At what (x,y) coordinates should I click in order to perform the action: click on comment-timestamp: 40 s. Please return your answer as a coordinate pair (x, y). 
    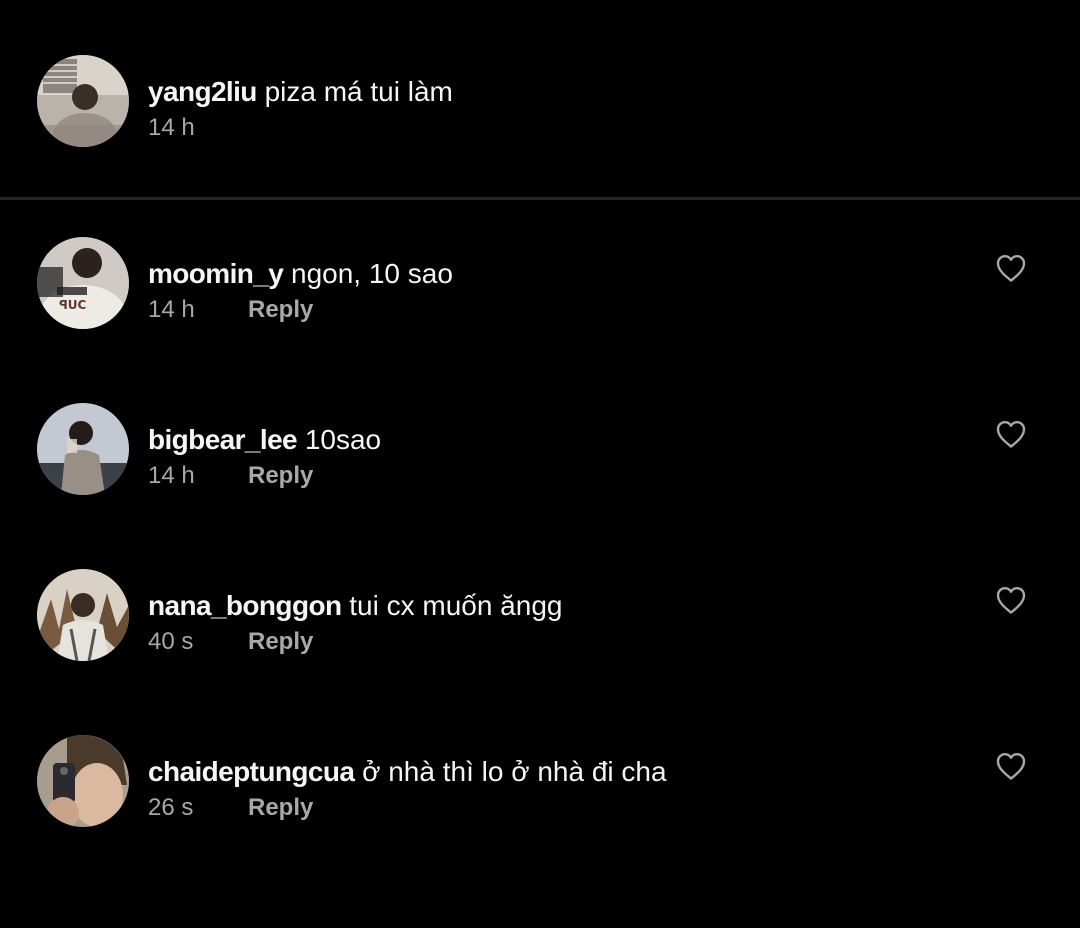
    Looking at the image, I should click on (171, 641).